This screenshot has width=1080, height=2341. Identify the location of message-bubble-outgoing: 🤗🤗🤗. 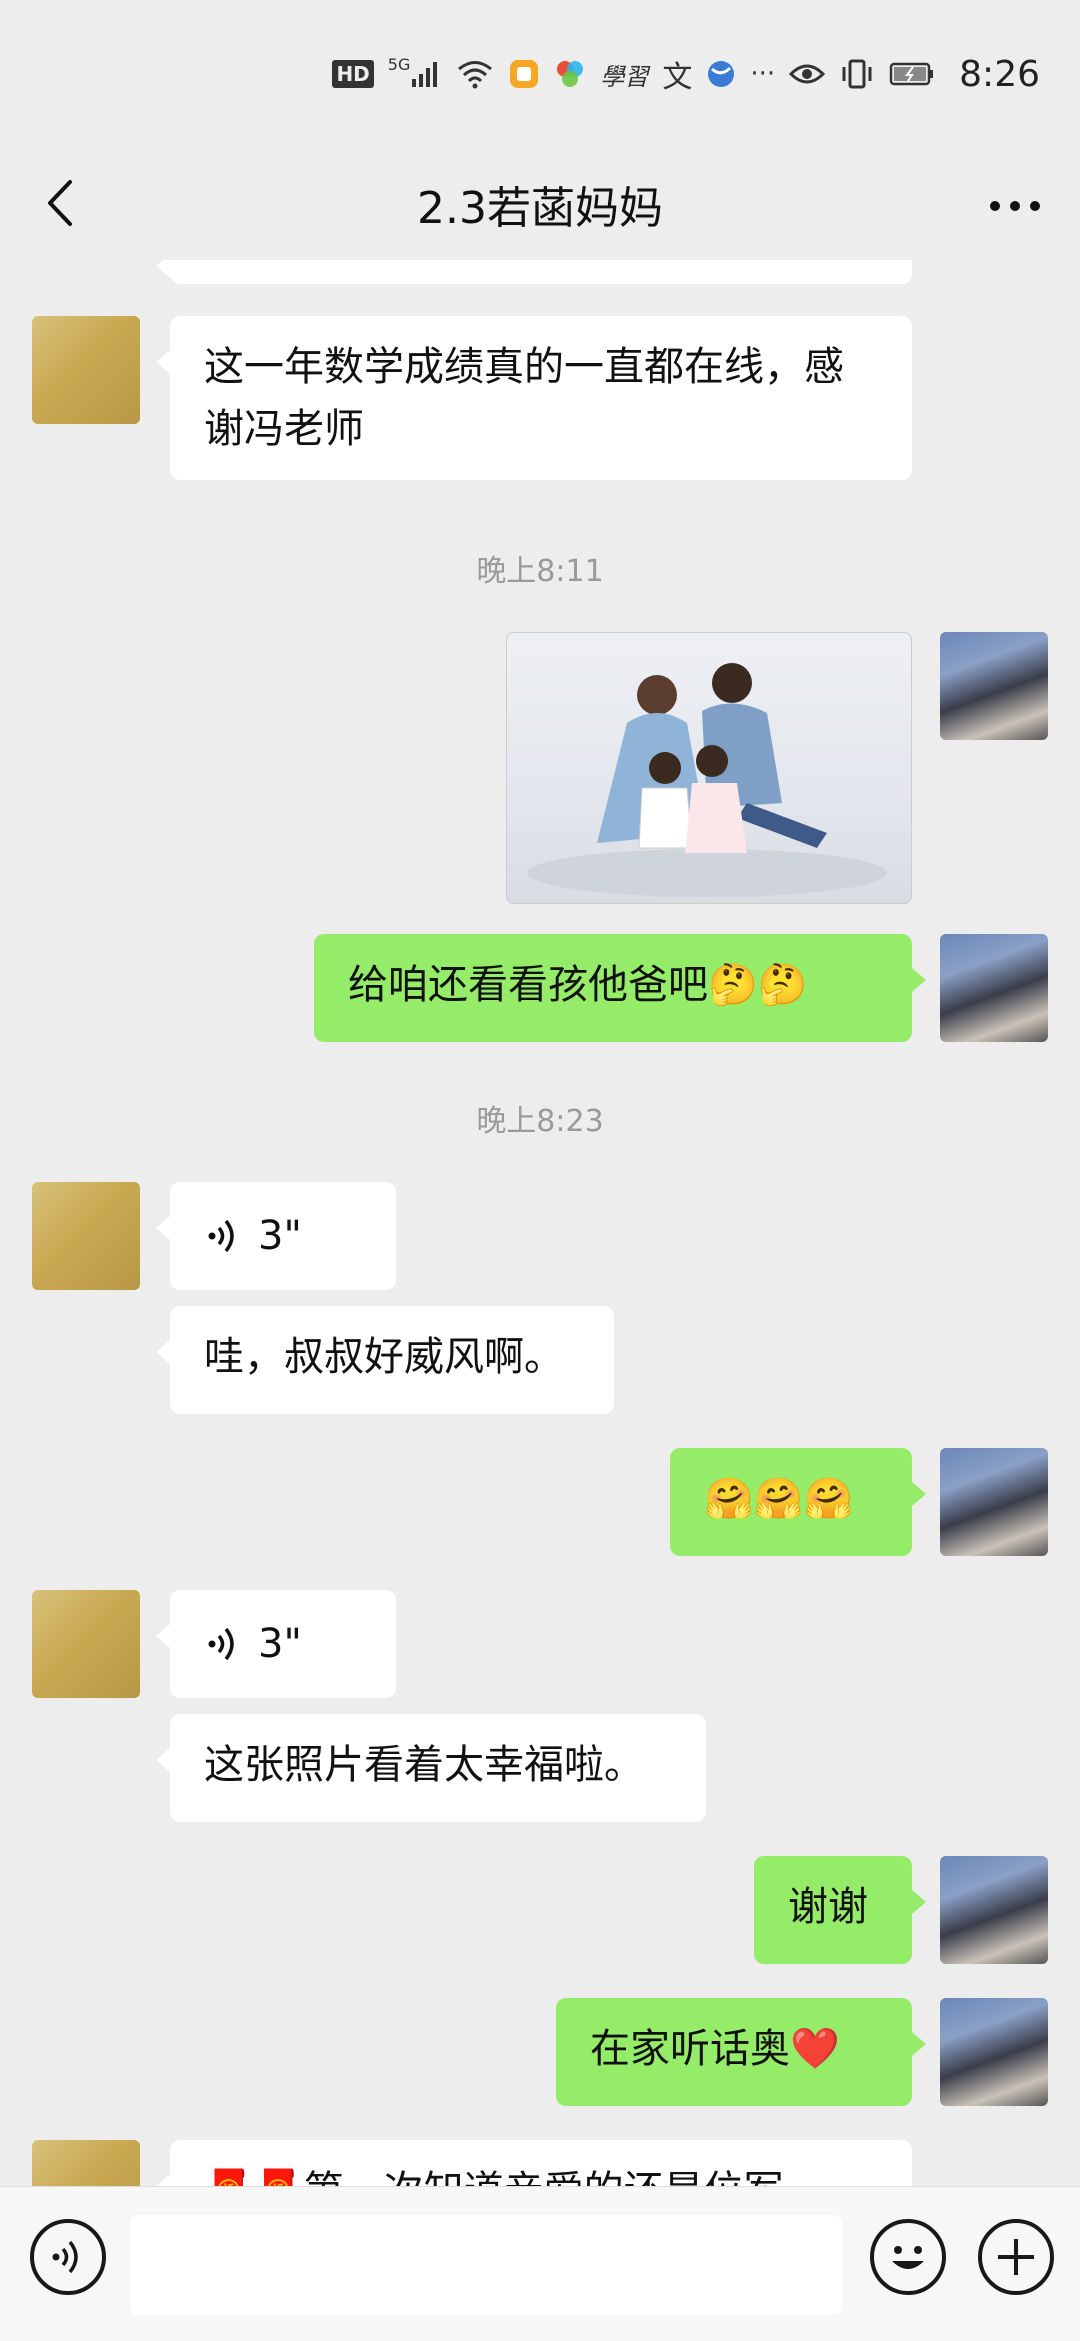
(798, 1502).